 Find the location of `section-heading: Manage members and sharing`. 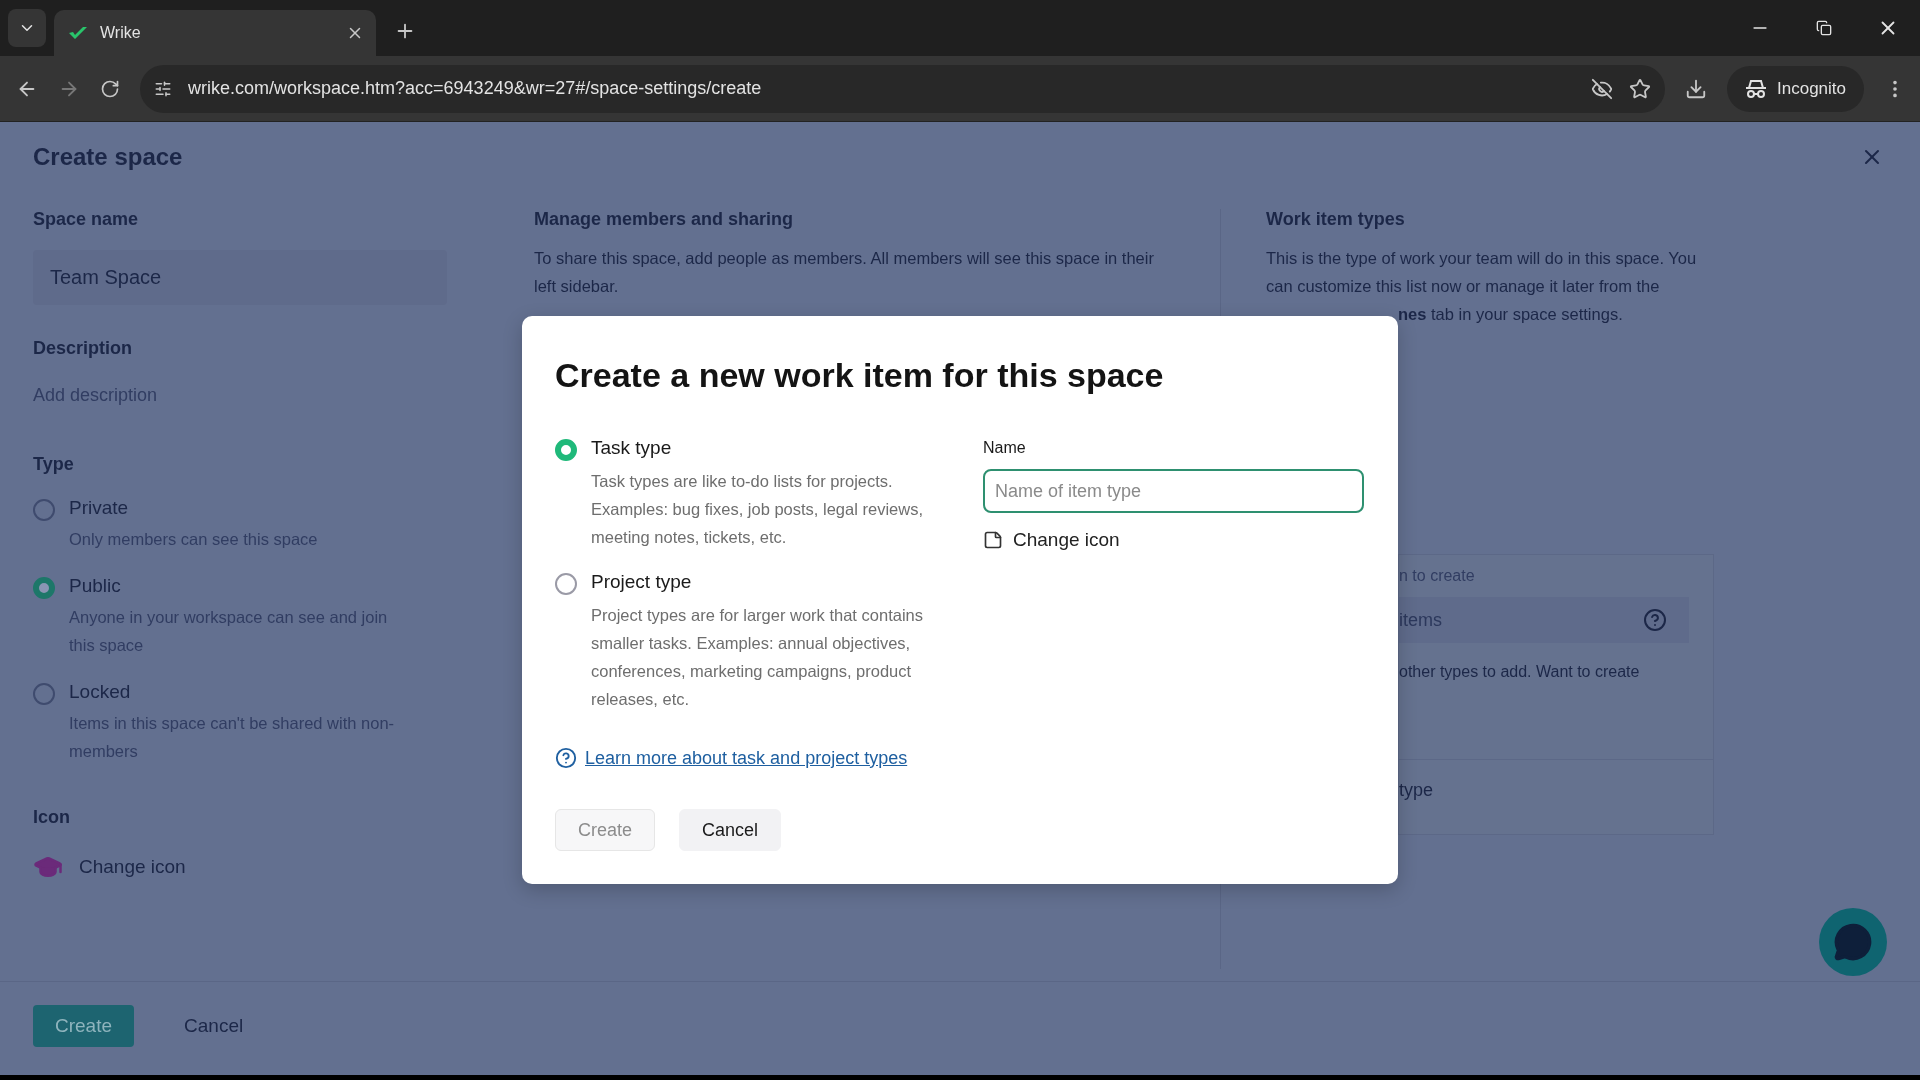

section-heading: Manage members and sharing is located at coordinates (664, 219).